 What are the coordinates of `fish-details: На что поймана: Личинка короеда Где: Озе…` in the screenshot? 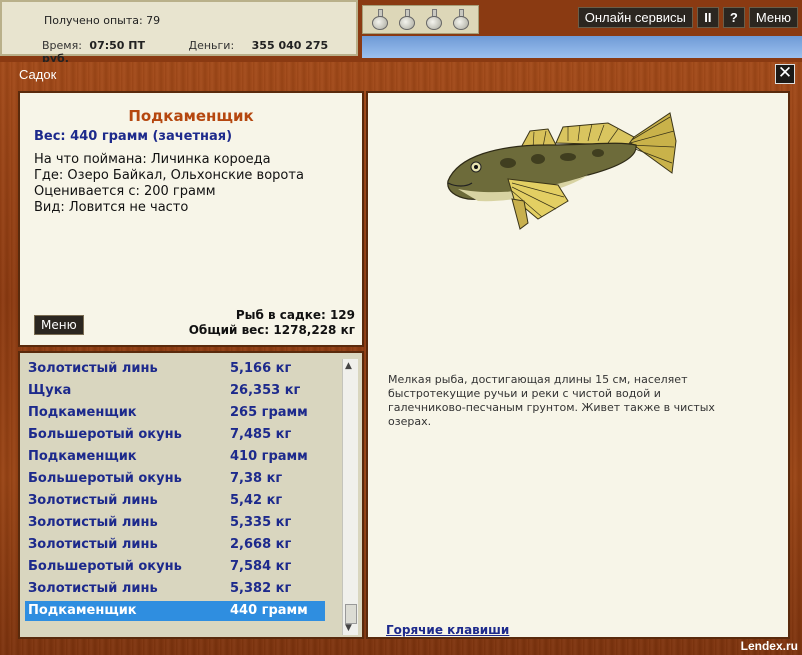 It's located at (198, 184).